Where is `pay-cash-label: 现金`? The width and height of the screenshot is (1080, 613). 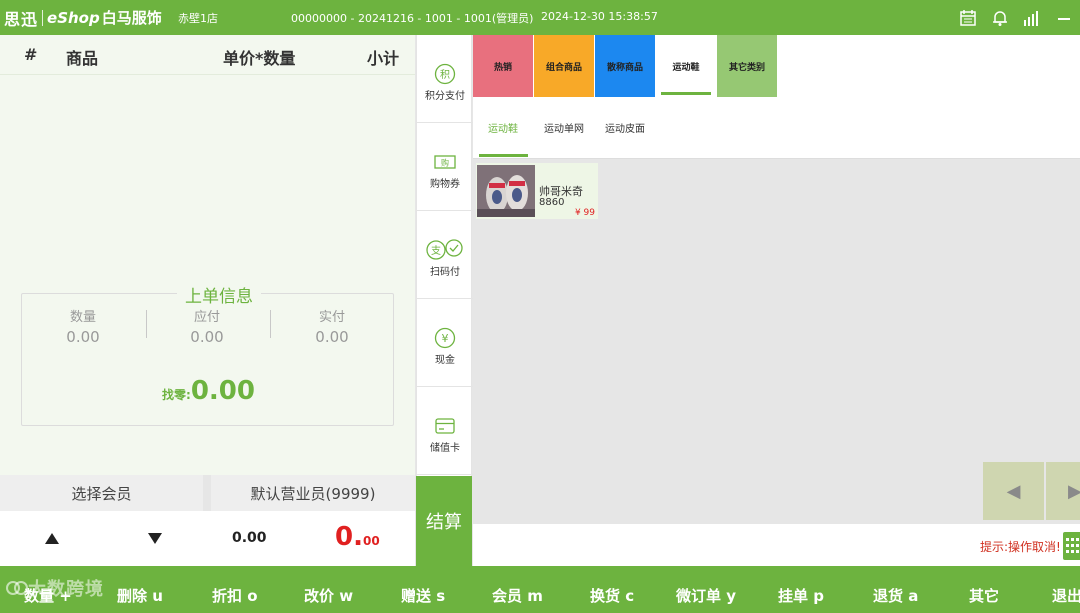
pay-cash-label: 现金 is located at coordinates (445, 360).